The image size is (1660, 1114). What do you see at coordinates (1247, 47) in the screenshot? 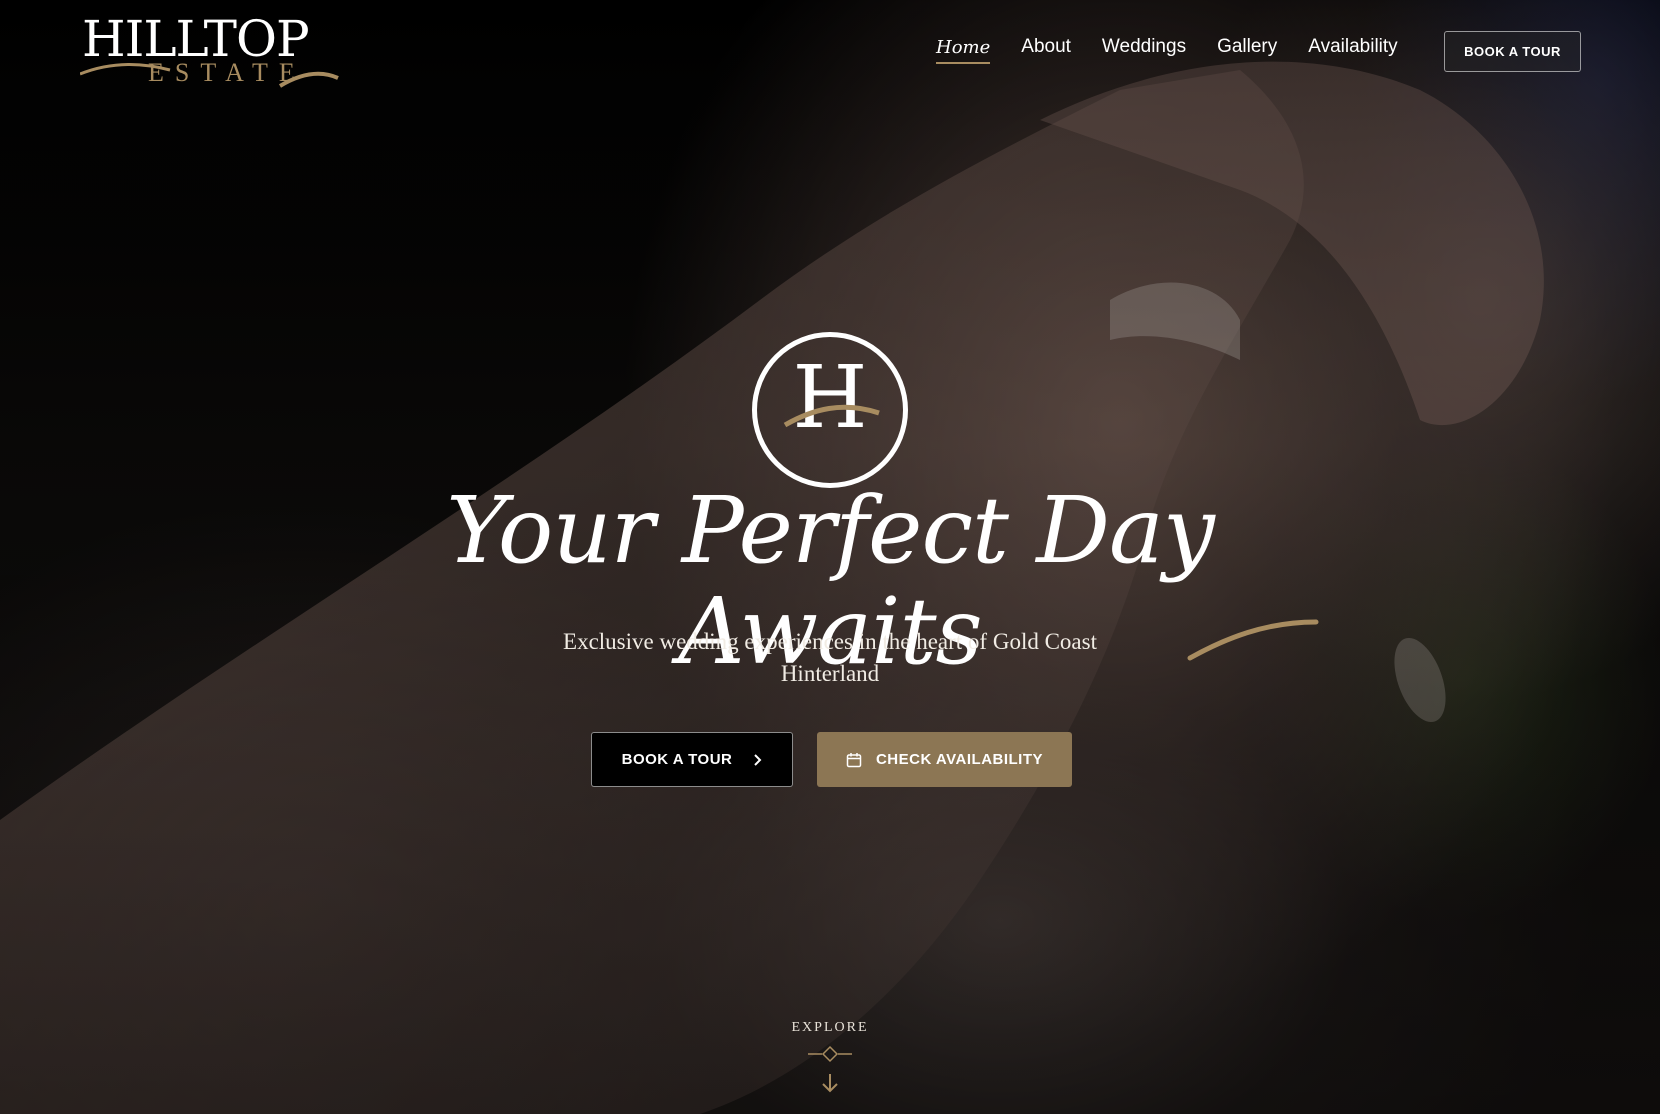
I see `nav-item-gallery: Gallery` at bounding box center [1247, 47].